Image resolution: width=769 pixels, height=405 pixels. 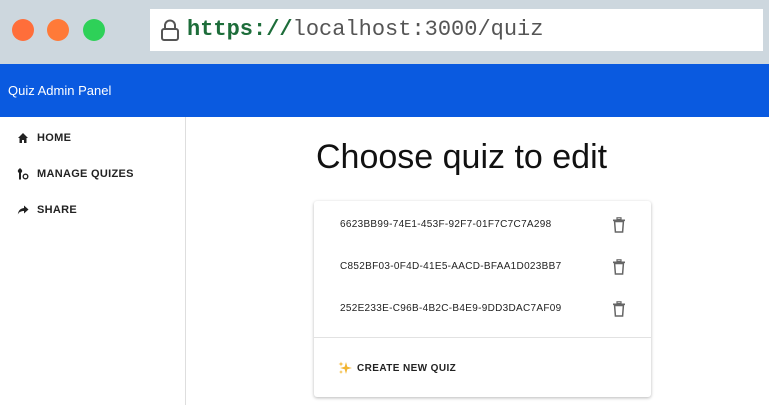 I want to click on quiz-id: 252E233E-C96B-4B2C-B4E9-9DD3DAC7AF09, so click(x=451, y=308).